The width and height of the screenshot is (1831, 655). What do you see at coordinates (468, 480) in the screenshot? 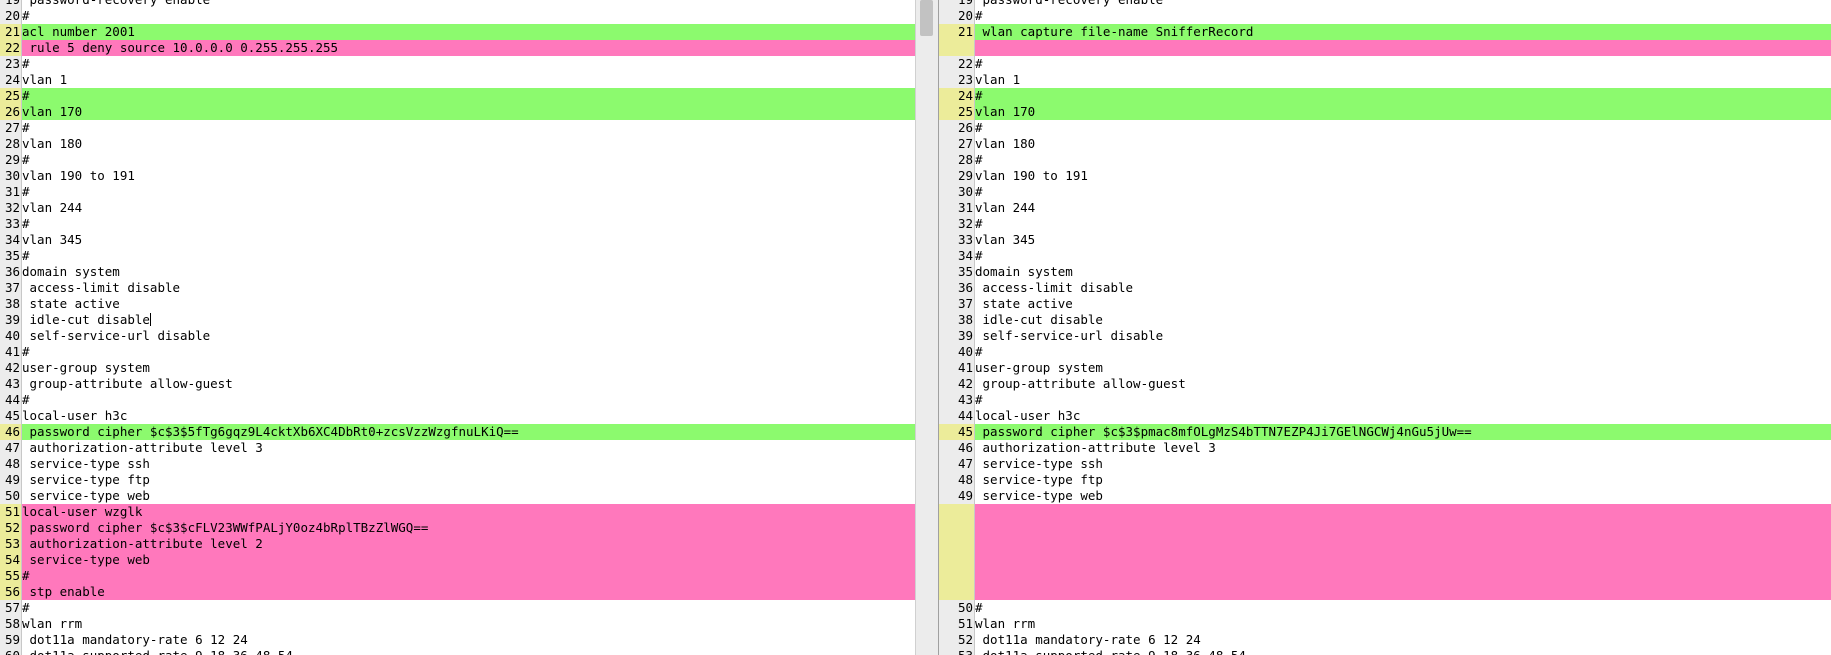
I see `line-text: service-type ftp` at bounding box center [468, 480].